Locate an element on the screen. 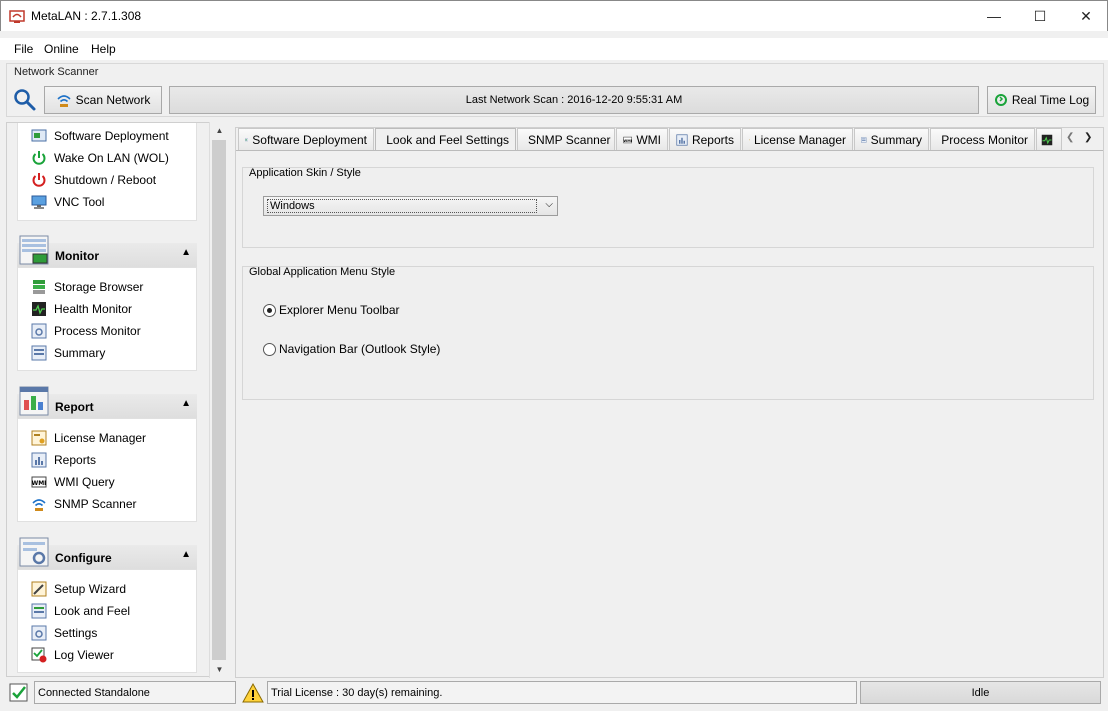  sidebar-item-label: Log Viewer is located at coordinates (84, 655).